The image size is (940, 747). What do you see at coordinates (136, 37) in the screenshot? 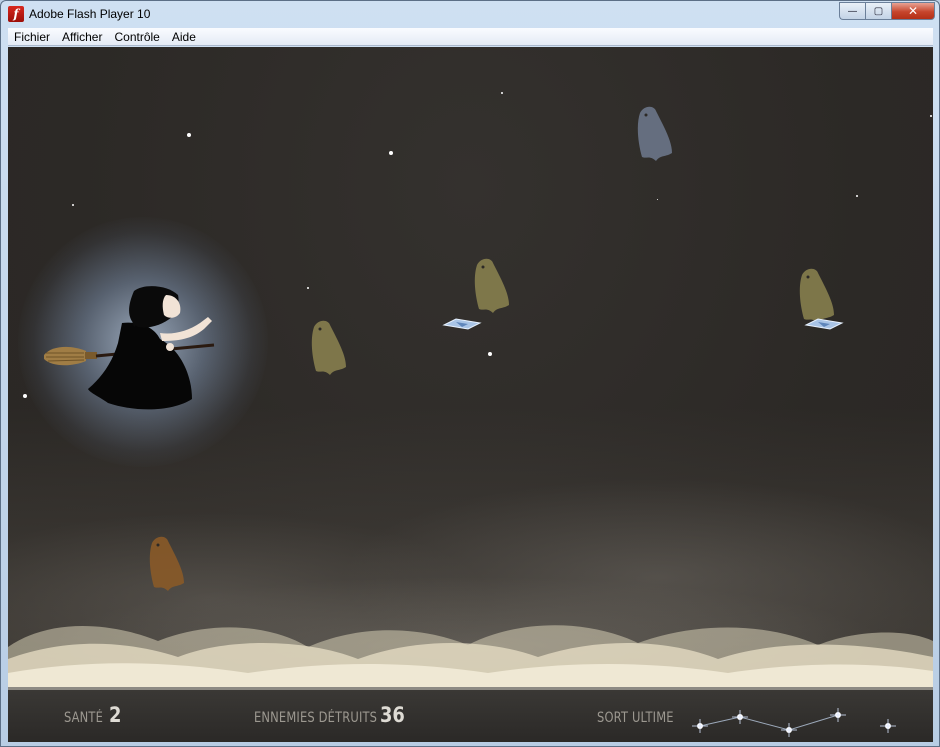
I see `menu-controle: Contrôle` at bounding box center [136, 37].